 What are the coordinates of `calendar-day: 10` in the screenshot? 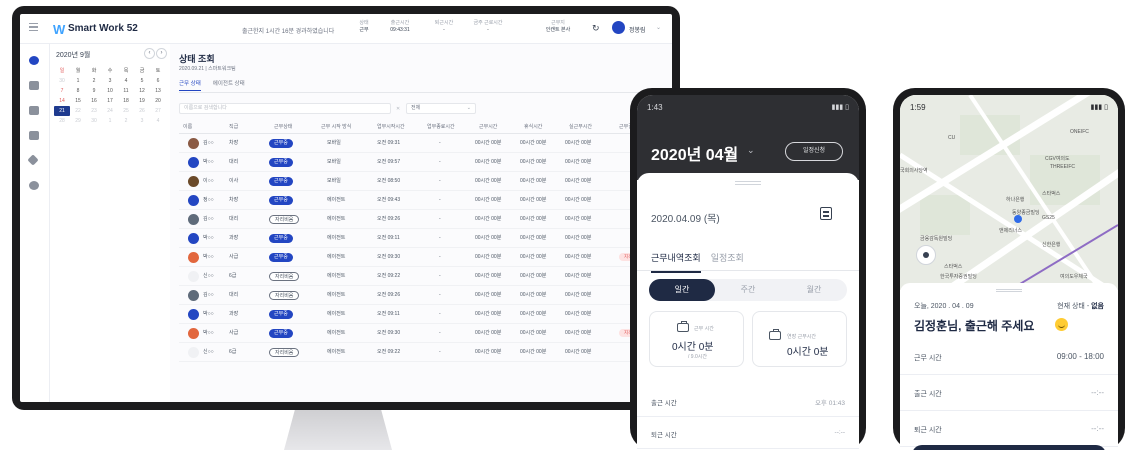 It's located at (110, 91).